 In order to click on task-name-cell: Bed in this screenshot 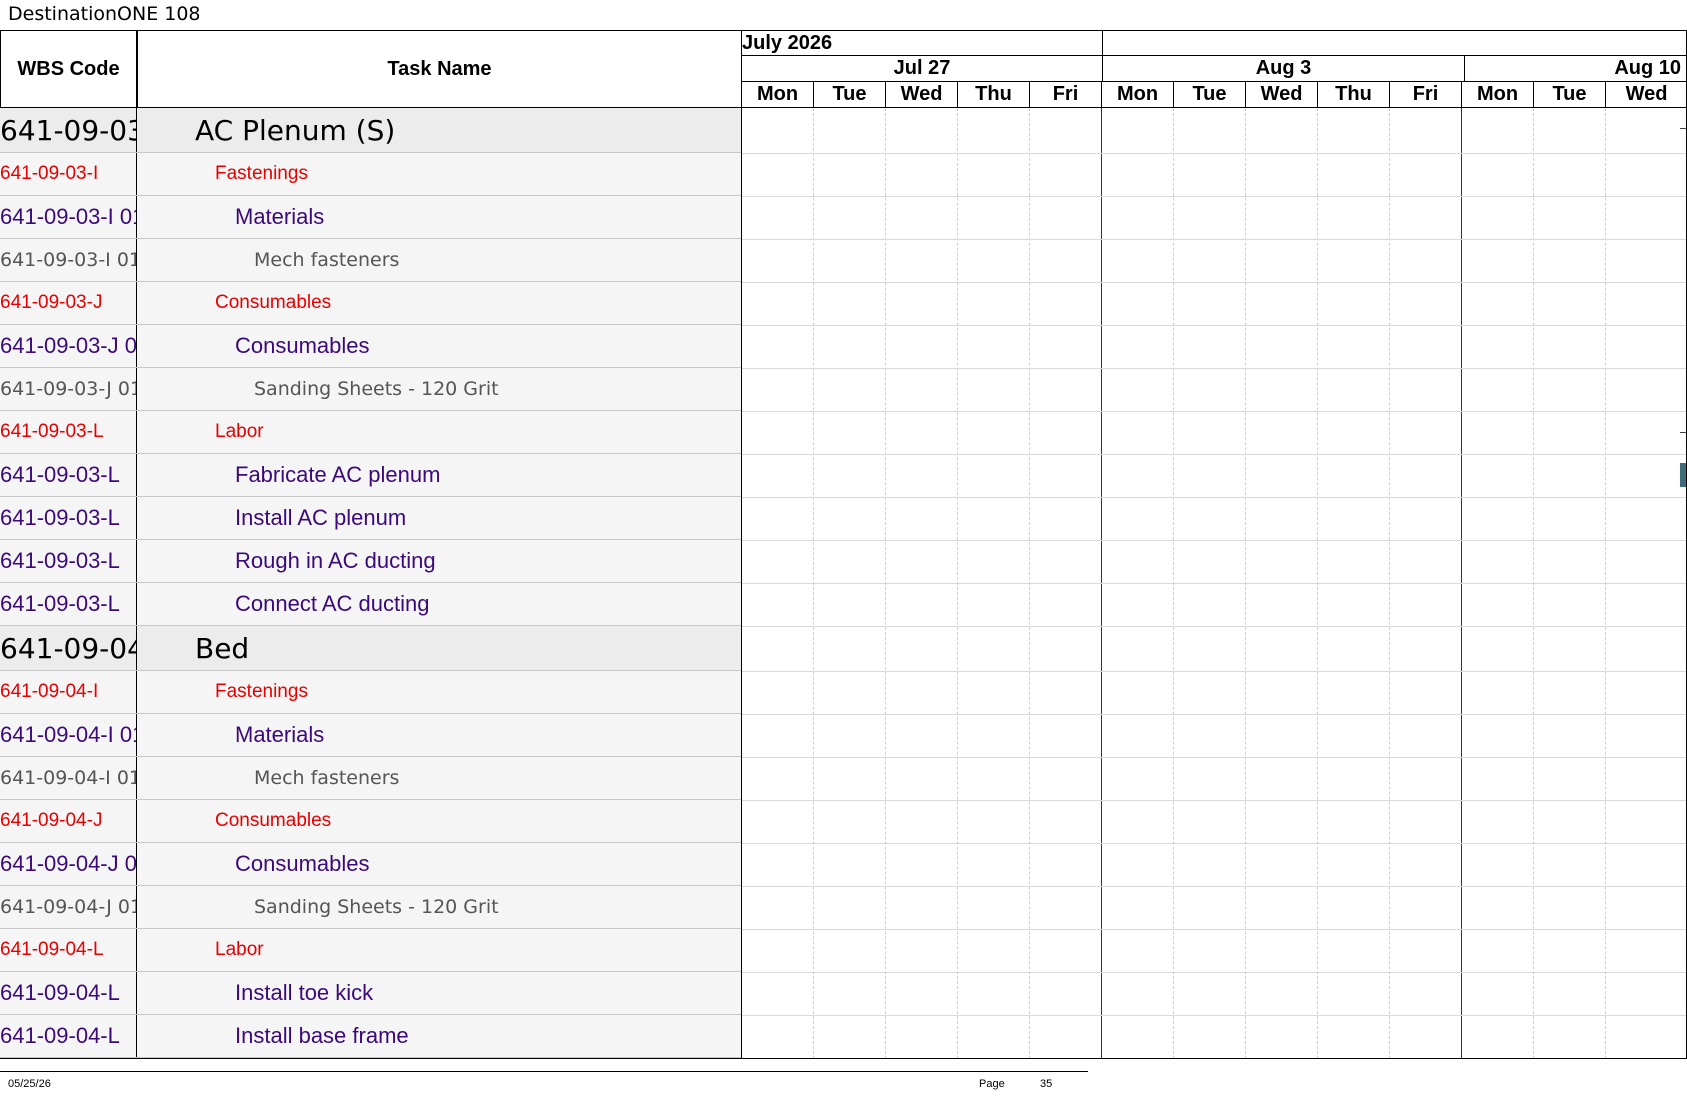, I will do `click(222, 648)`.